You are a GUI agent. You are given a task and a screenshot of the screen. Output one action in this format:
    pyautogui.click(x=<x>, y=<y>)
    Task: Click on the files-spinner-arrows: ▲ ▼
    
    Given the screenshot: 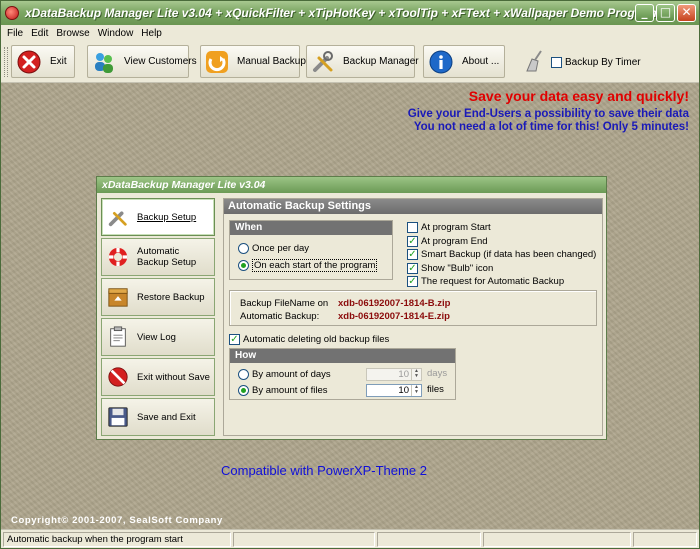 What is the action you would take?
    pyautogui.click(x=416, y=390)
    